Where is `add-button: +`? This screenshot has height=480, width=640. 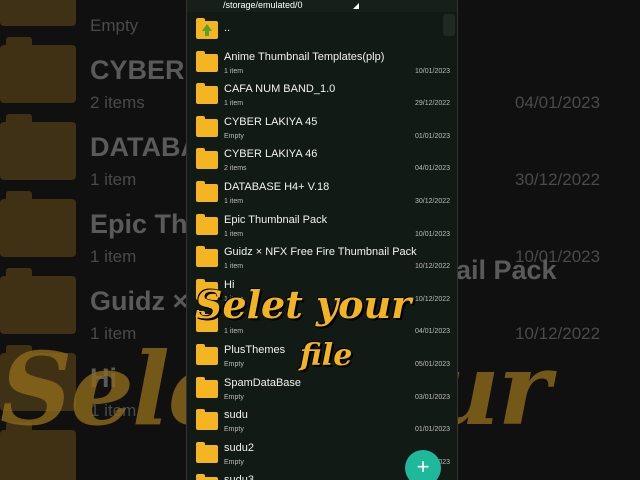
add-button: + is located at coordinates (423, 465).